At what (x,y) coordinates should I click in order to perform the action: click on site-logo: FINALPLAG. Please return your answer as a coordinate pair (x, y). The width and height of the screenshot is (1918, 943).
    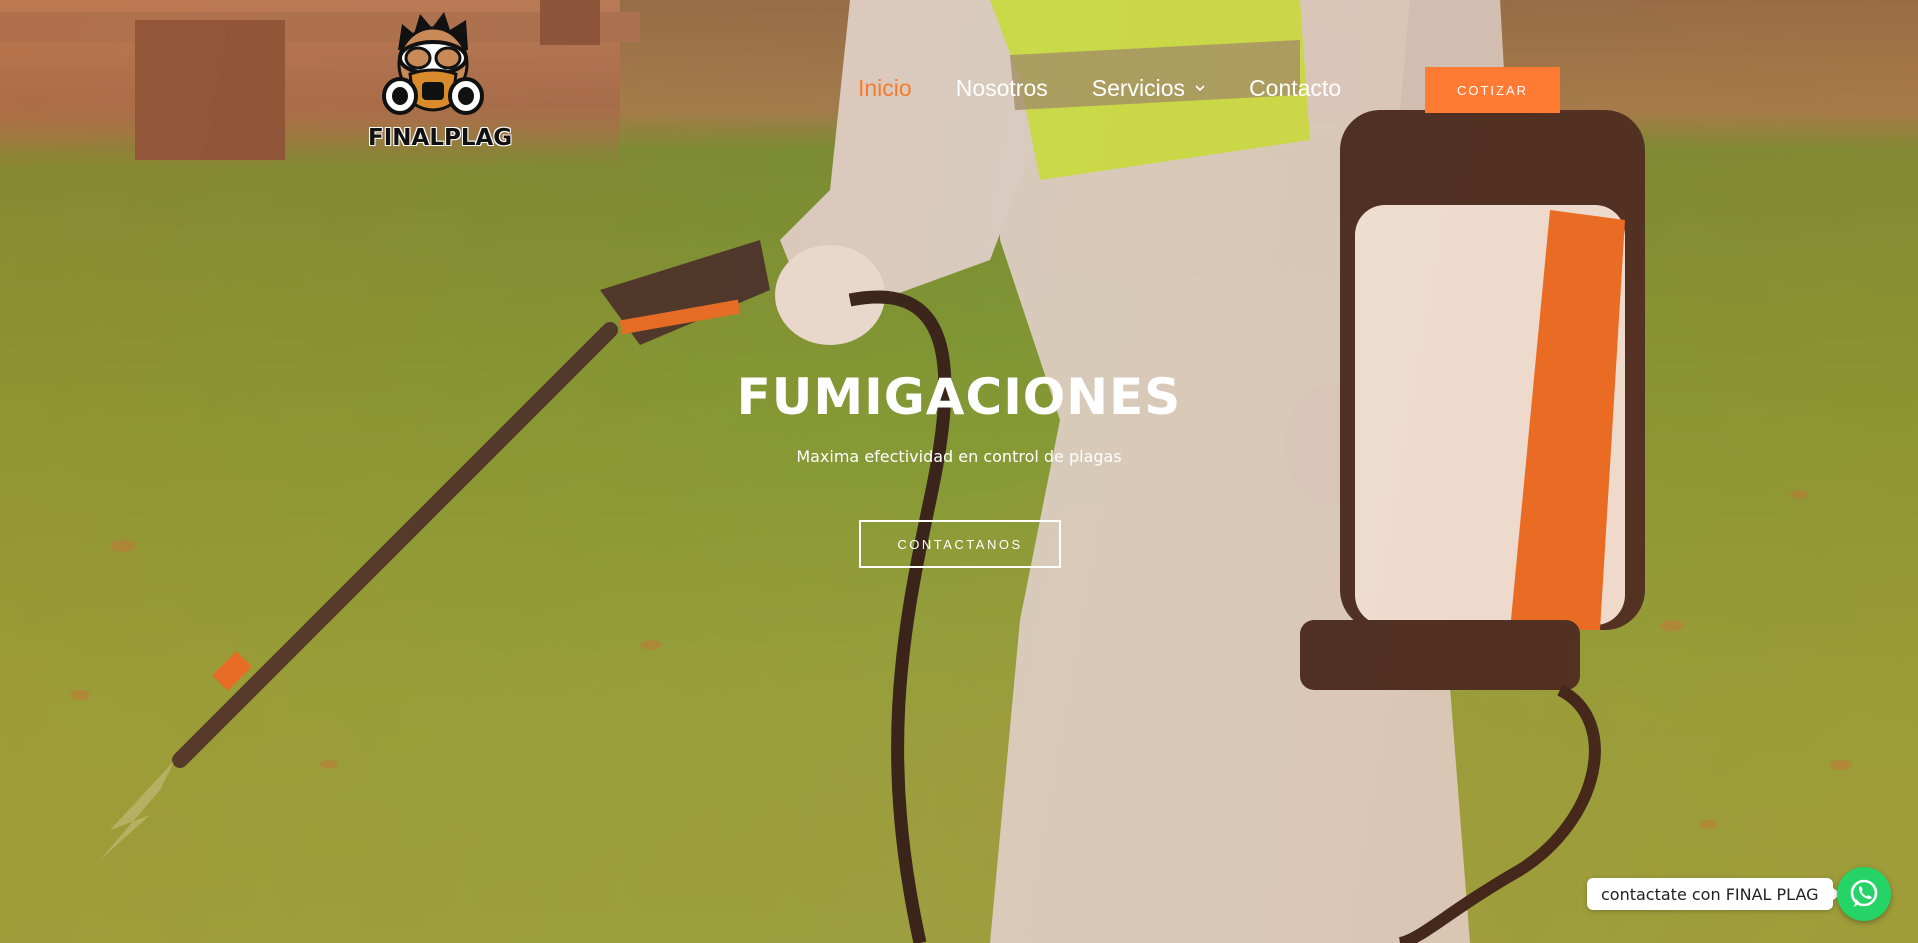
    Looking at the image, I should click on (440, 83).